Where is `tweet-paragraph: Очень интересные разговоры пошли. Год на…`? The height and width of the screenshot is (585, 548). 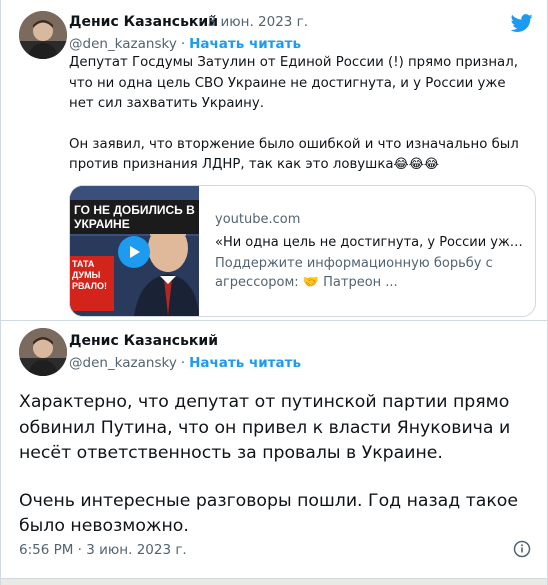 tweet-paragraph: Очень интересные разговоры пошли. Год на… is located at coordinates (268, 513).